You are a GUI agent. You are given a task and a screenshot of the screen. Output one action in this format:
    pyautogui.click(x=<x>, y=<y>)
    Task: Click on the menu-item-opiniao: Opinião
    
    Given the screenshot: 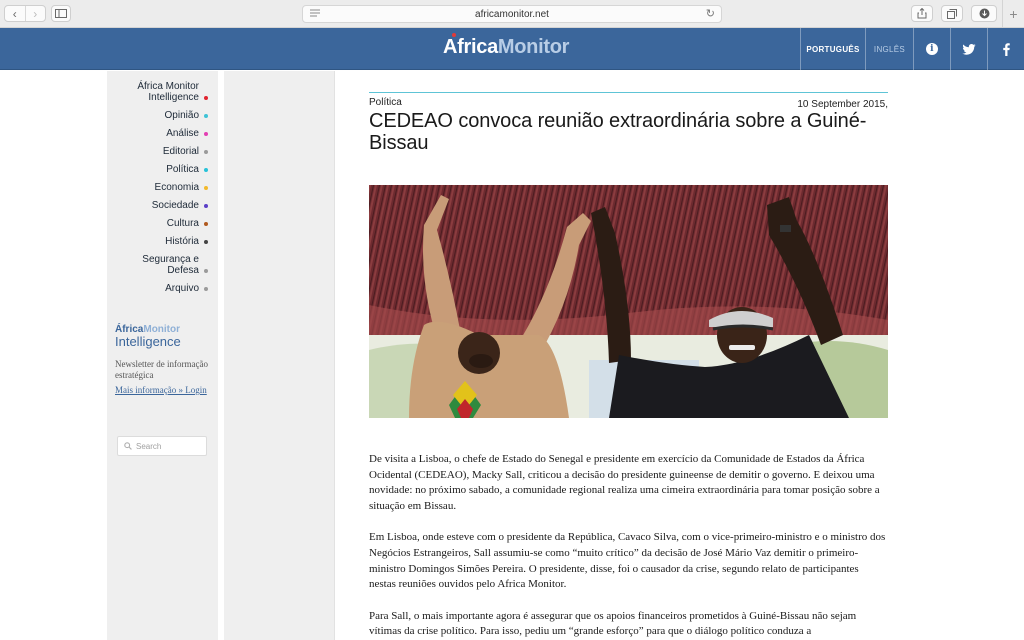 What is the action you would take?
    pyautogui.click(x=160, y=115)
    